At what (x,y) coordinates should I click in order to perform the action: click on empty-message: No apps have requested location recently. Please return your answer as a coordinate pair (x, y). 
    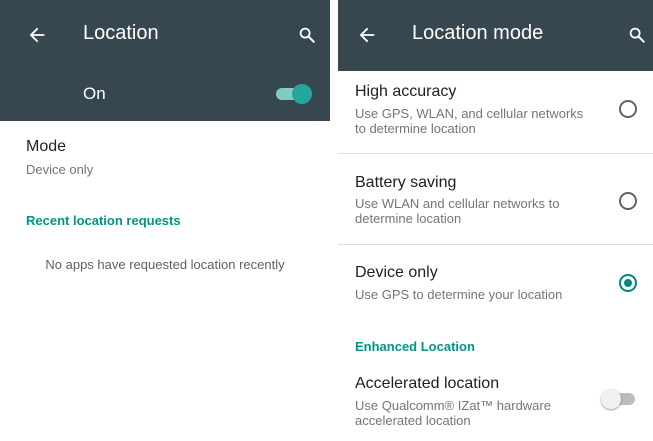
    Looking at the image, I should click on (165, 264).